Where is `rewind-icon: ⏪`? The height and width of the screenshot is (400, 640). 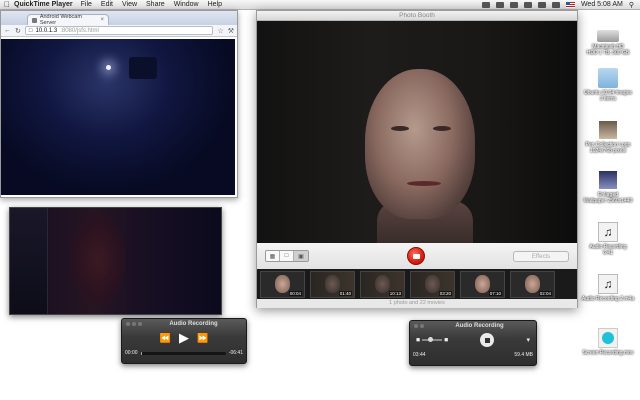
rewind-icon: ⏪ is located at coordinates (165, 338).